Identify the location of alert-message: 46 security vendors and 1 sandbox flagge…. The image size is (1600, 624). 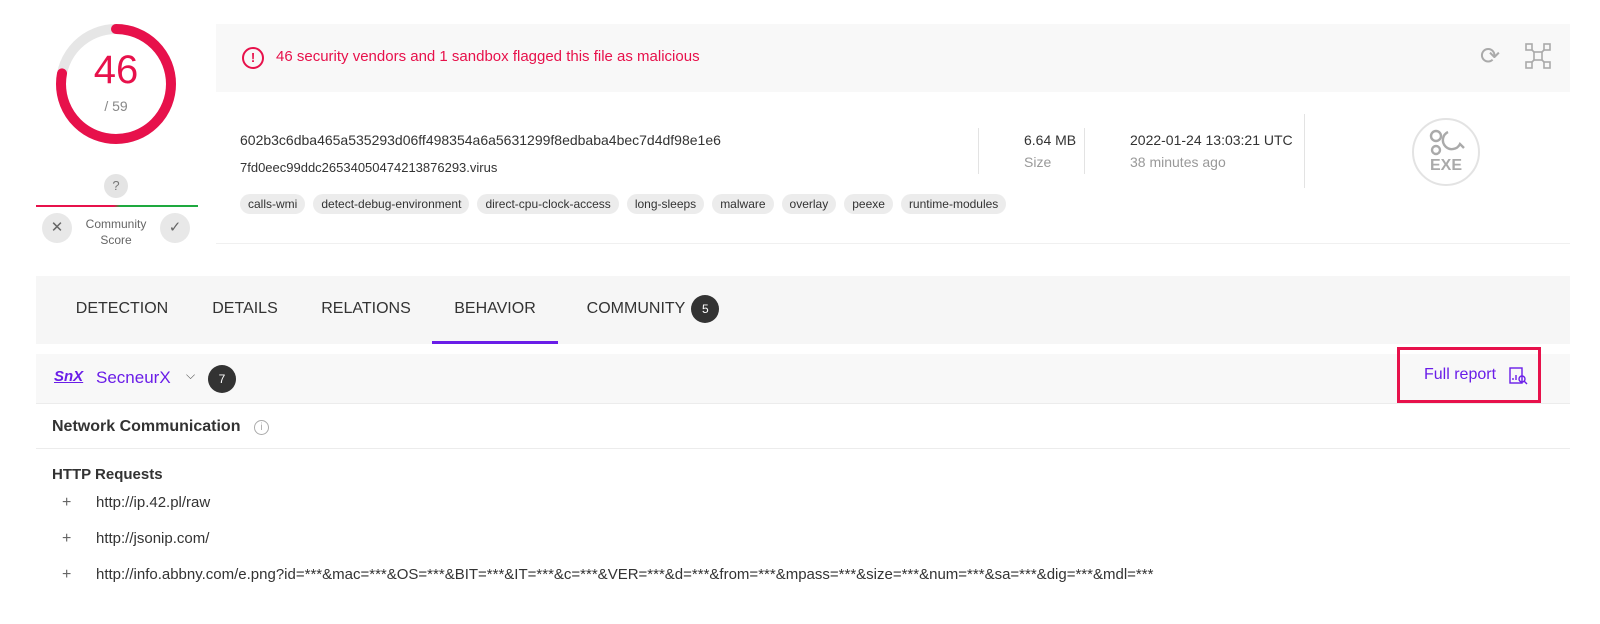
(488, 56).